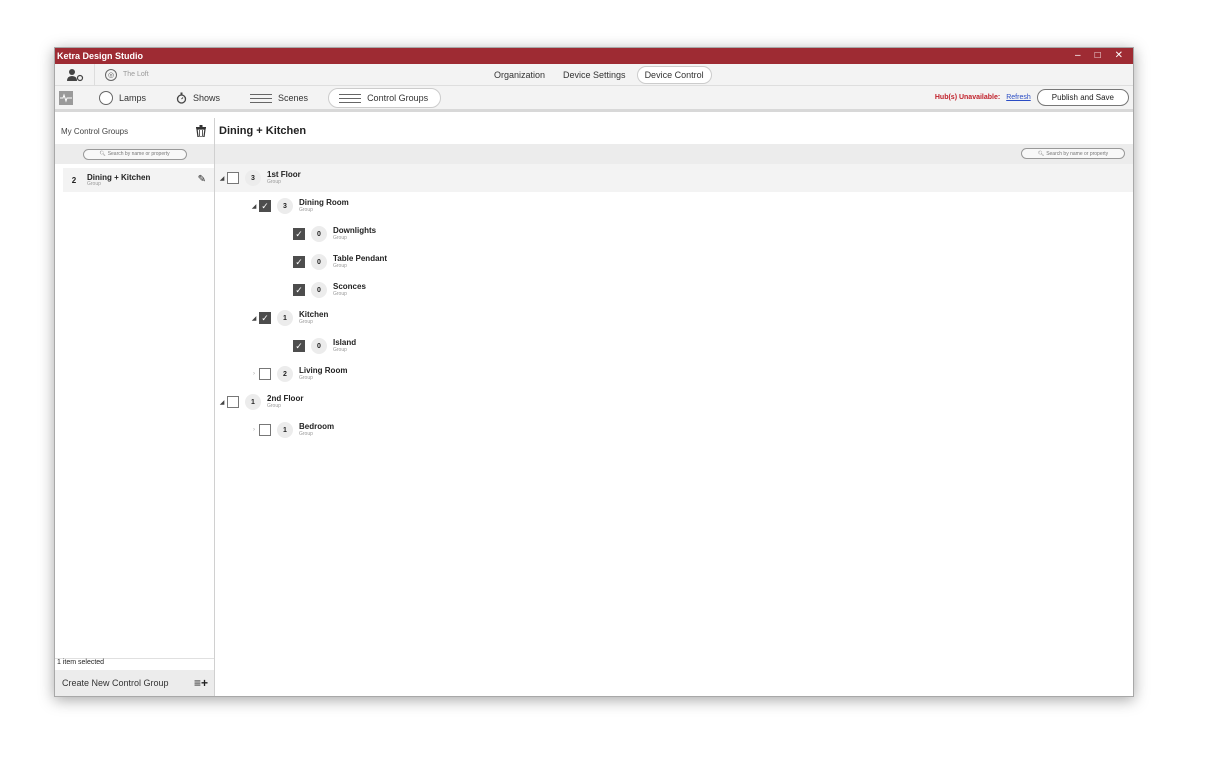 The width and height of the screenshot is (1206, 762). I want to click on app-title: Ketra Design Studio, so click(100, 56).